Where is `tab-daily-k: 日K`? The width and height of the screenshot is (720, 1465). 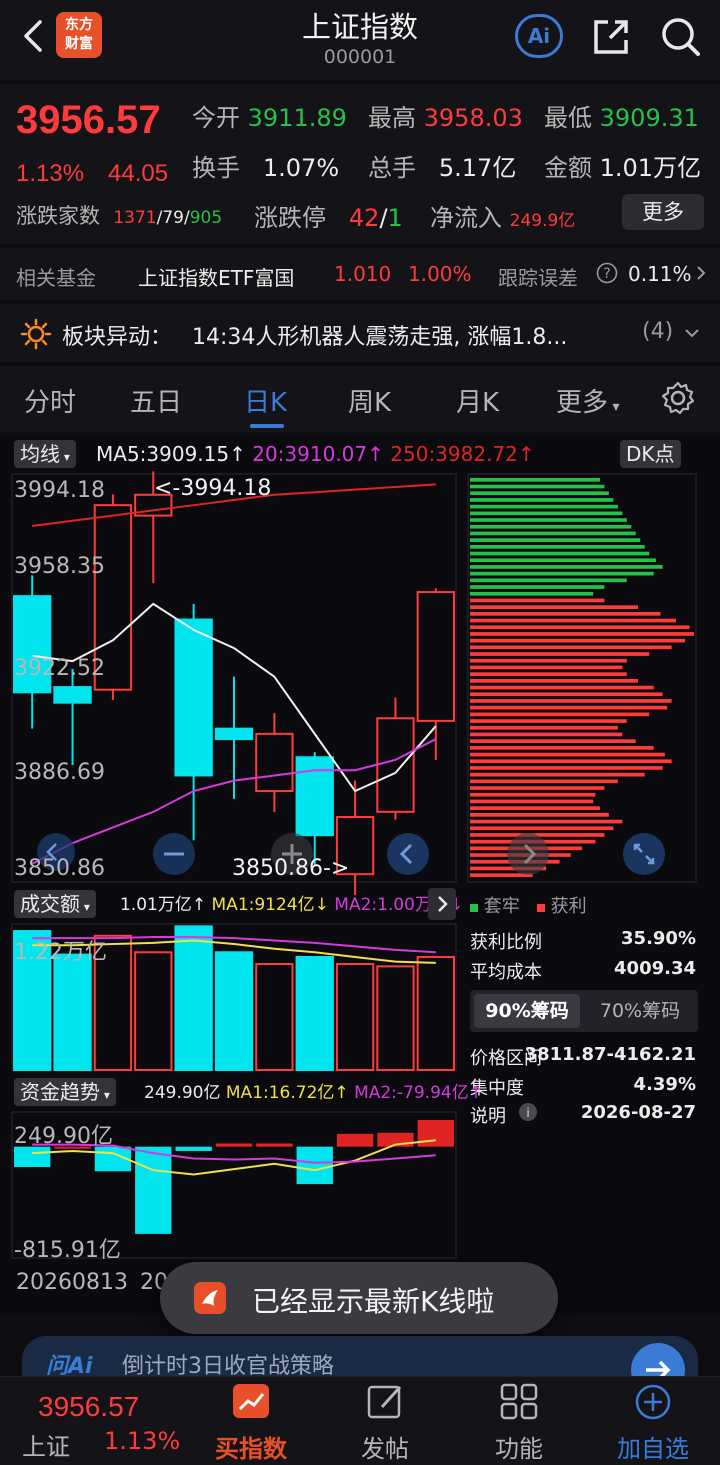
tab-daily-k: 日K is located at coordinates (265, 400).